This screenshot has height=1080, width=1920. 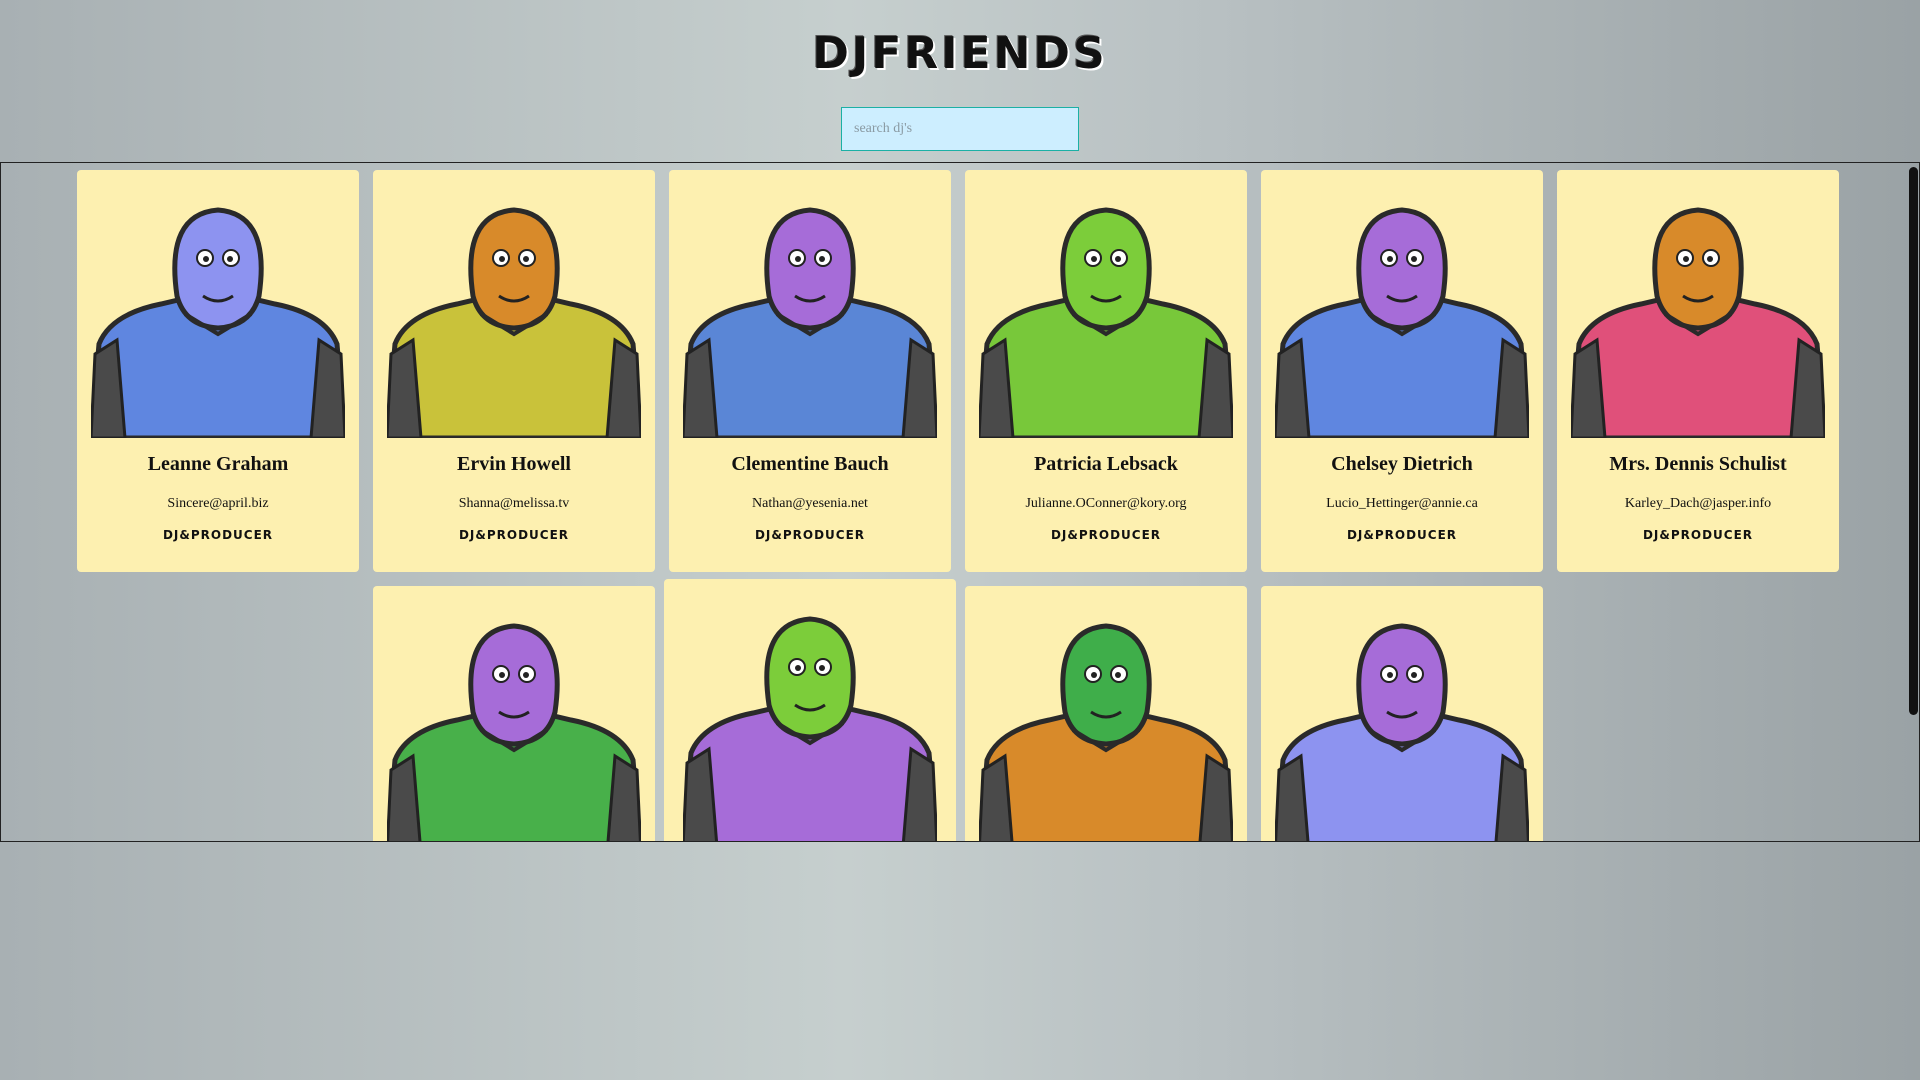 I want to click on dj-name: Leanne Graham, so click(x=218, y=464).